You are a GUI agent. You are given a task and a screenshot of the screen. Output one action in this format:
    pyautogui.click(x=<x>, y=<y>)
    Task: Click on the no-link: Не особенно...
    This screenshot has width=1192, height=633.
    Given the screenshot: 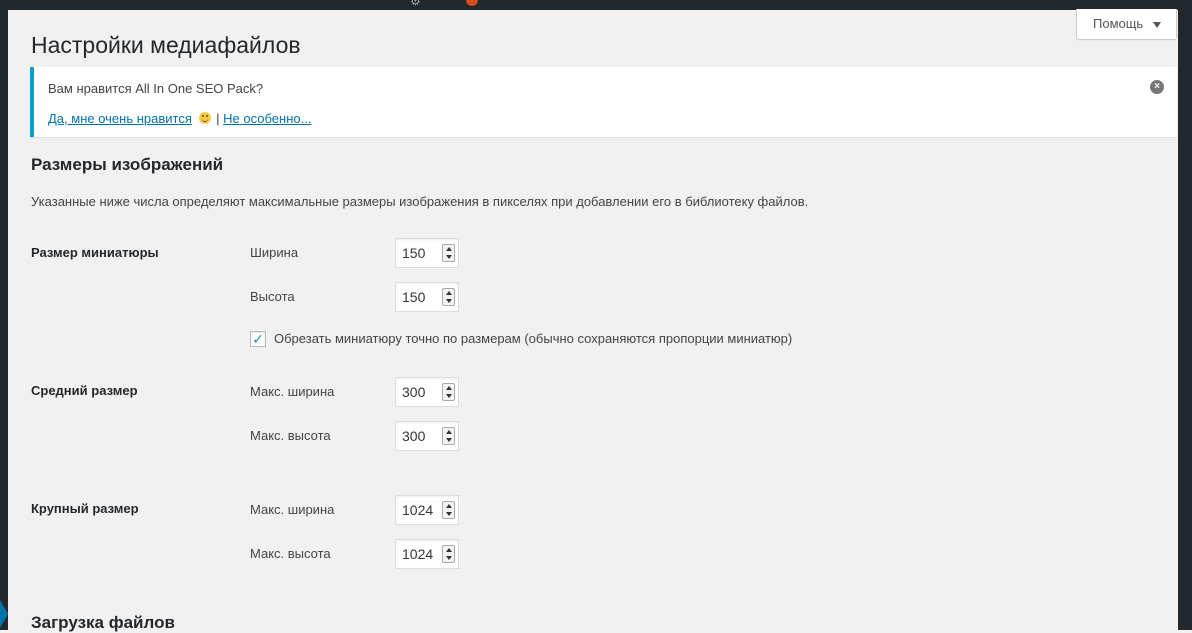 What is the action you would take?
    pyautogui.click(x=267, y=118)
    